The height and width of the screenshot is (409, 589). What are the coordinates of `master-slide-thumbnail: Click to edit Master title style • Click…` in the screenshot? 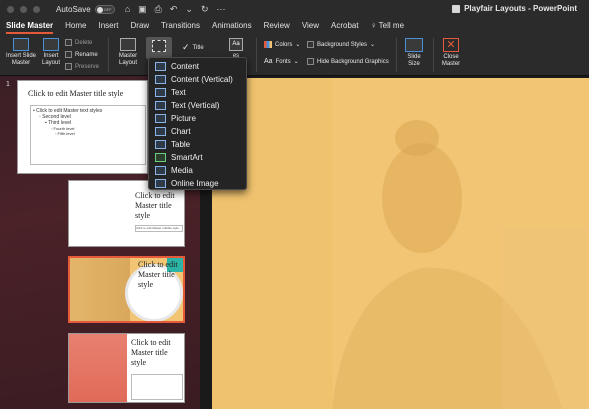 It's located at (82, 127).